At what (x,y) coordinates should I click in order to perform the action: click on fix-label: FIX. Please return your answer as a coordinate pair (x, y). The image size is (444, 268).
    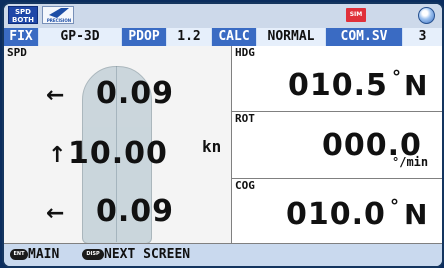
    Looking at the image, I should click on (21, 37).